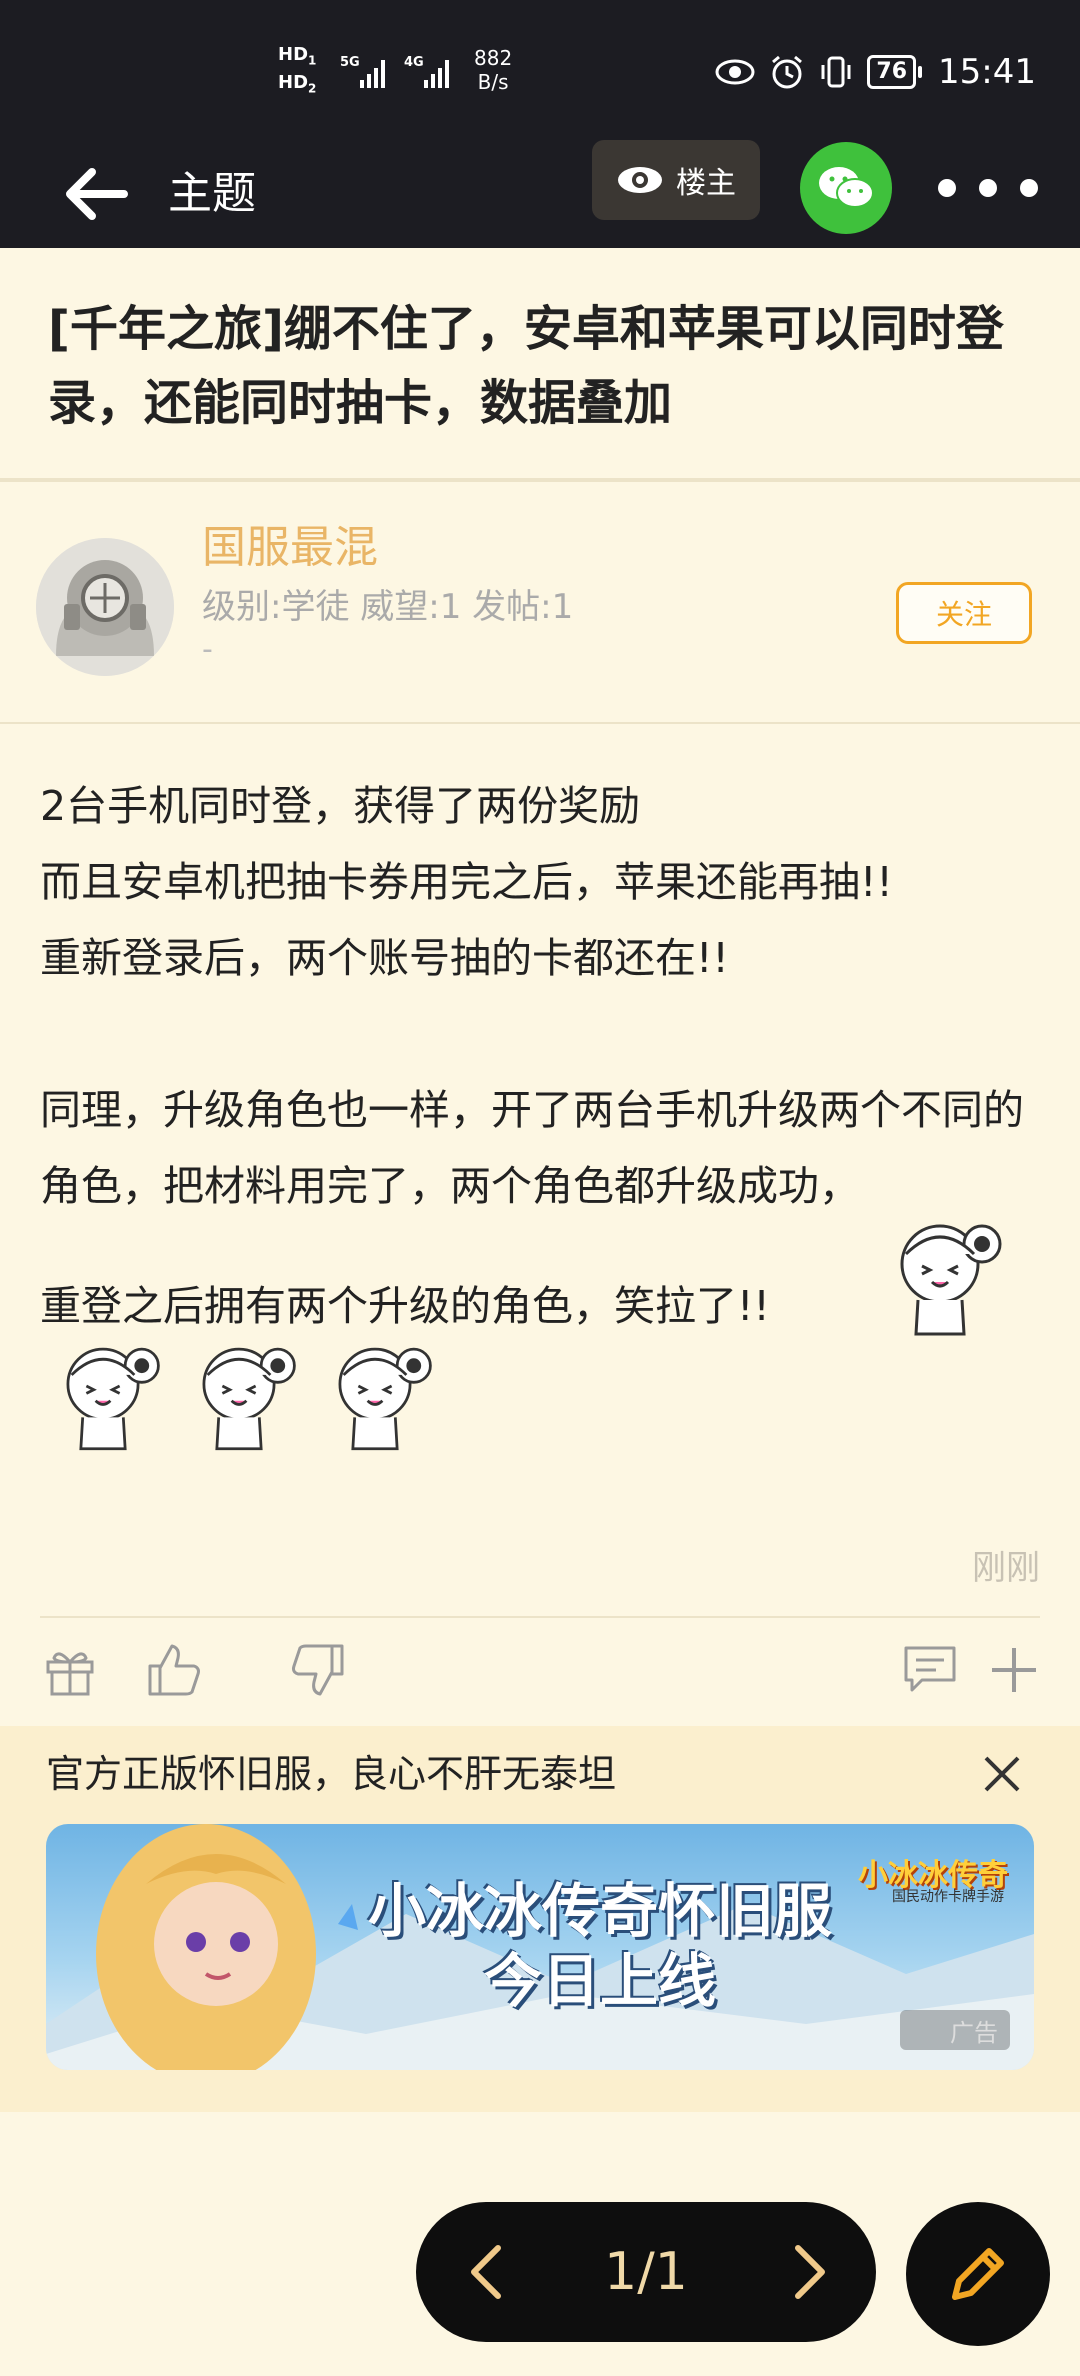 The height and width of the screenshot is (2376, 1080). I want to click on svg-text: 4G, so click(414, 62).